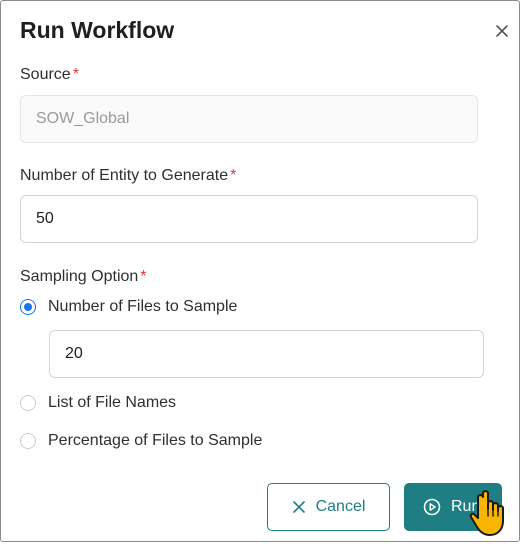  I want to click on source-value: SOW_Global, so click(83, 118).